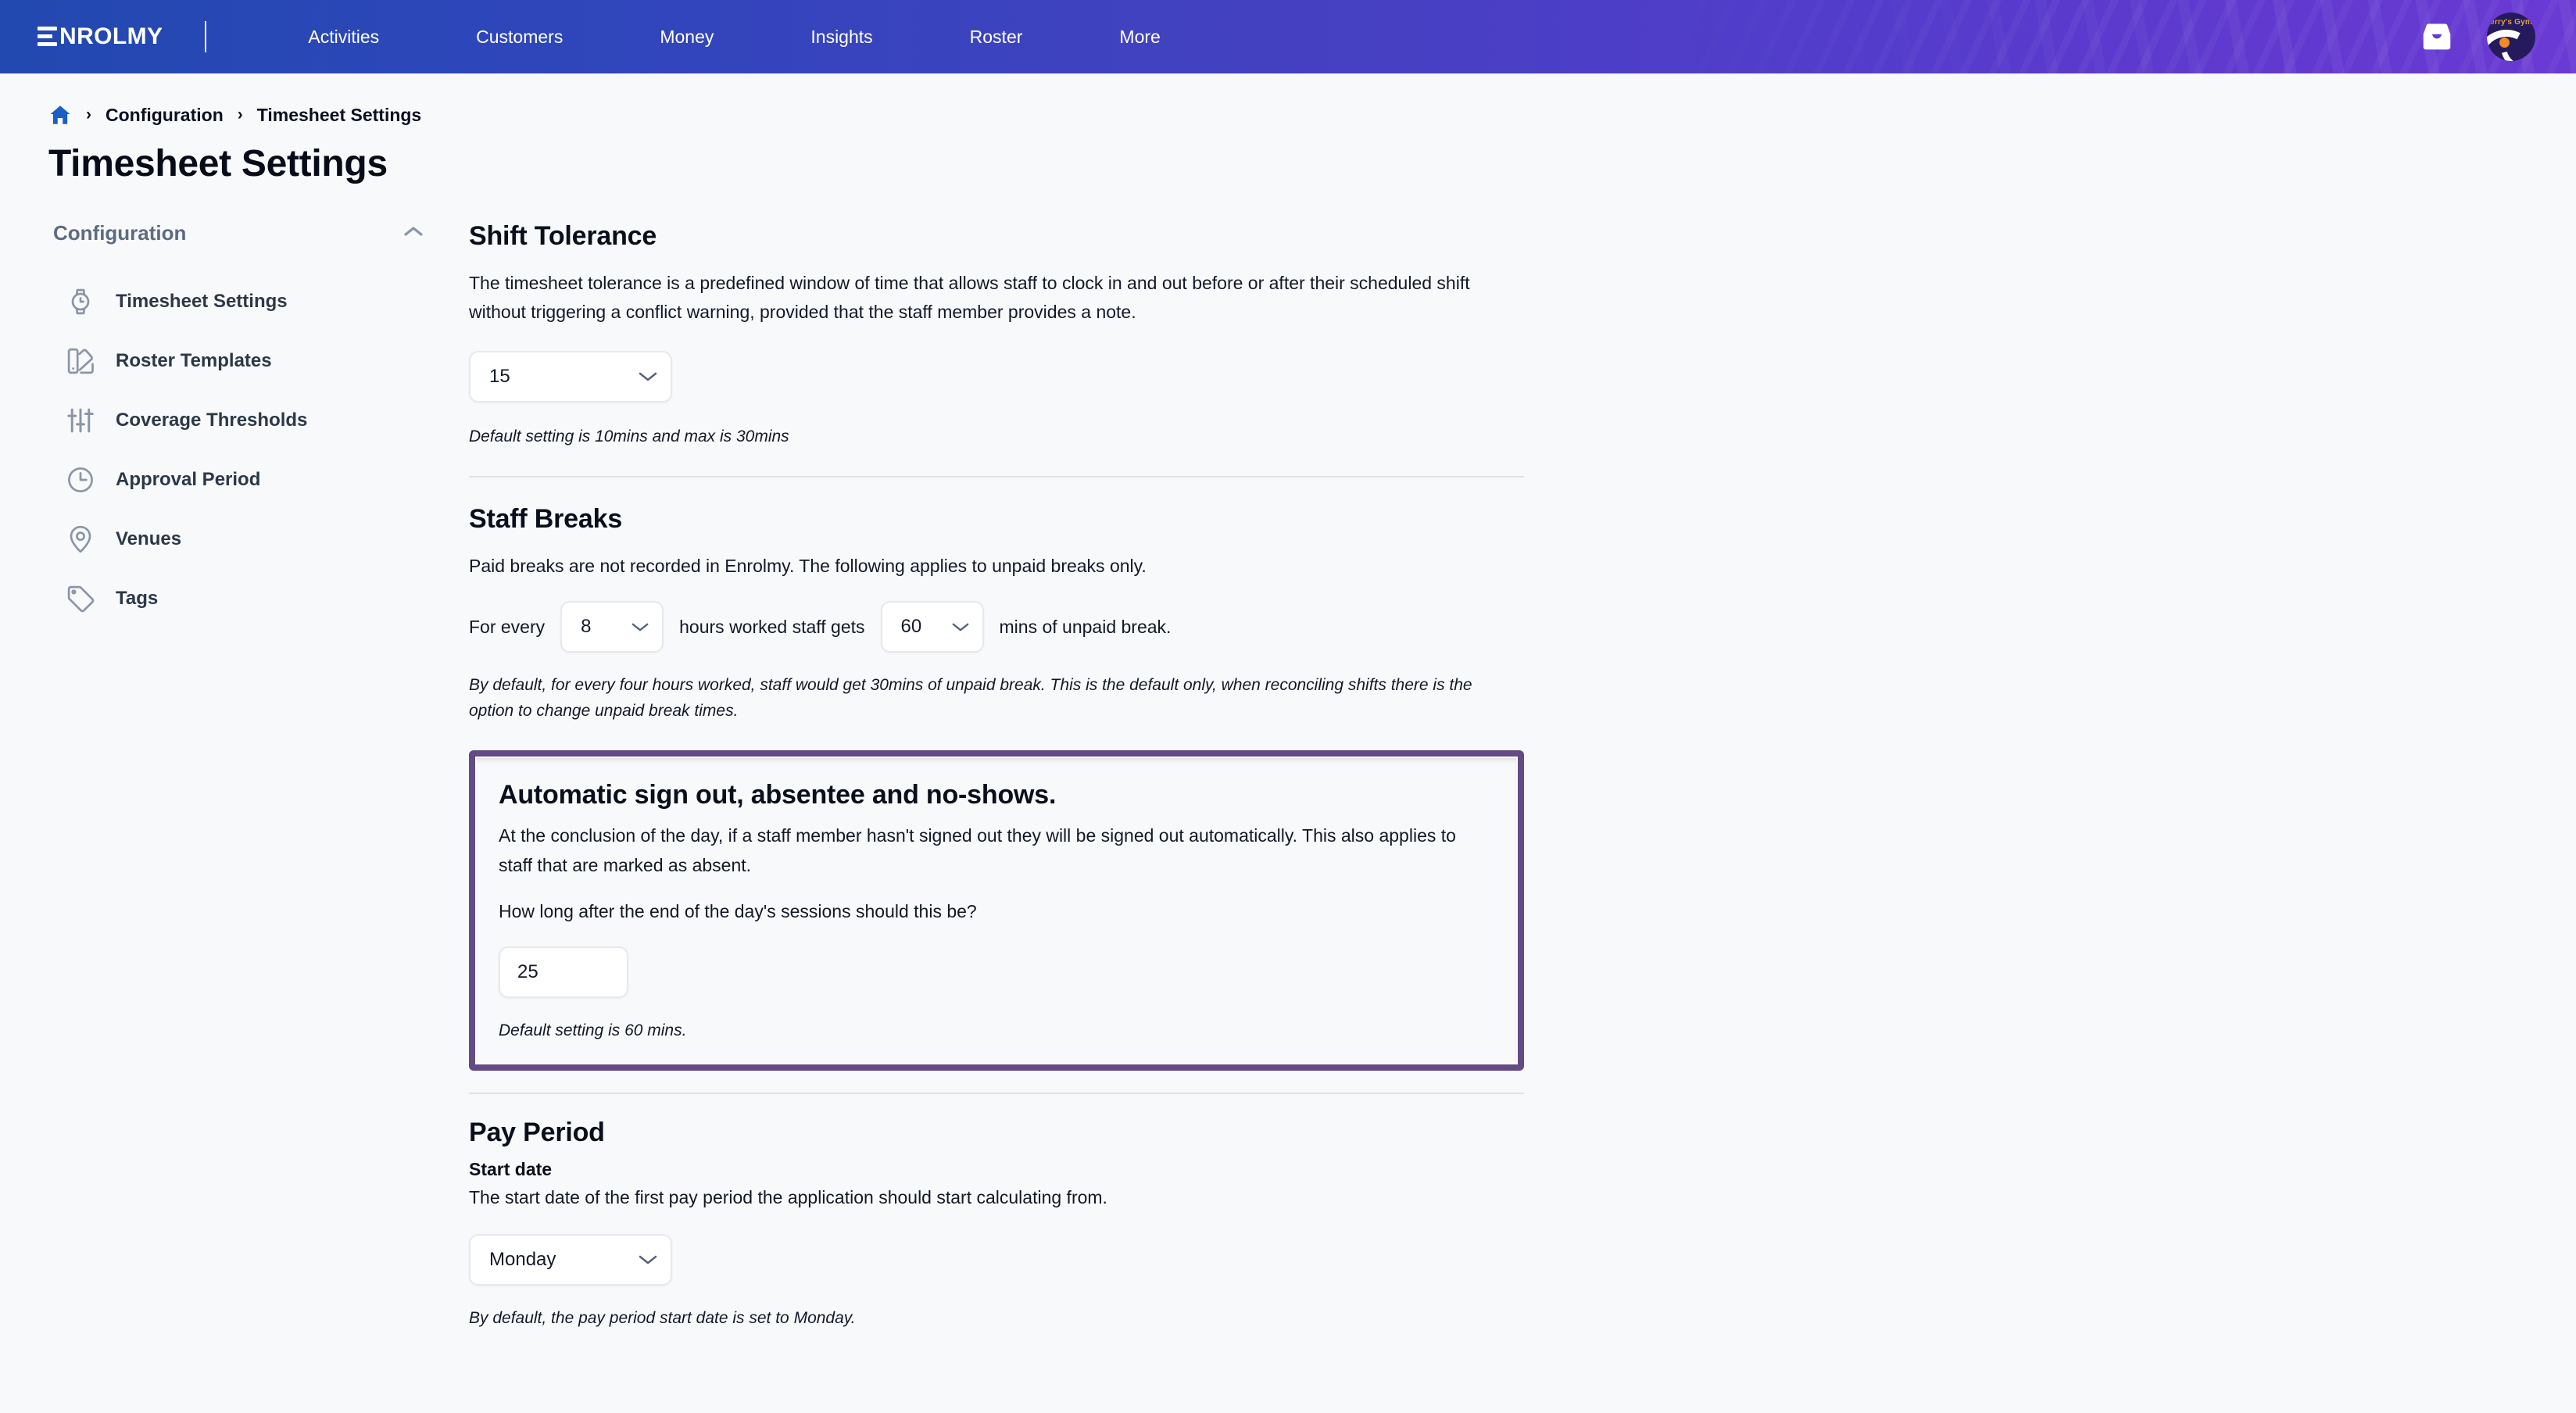  I want to click on pay-period-start-day-select: Monday, so click(570, 1259).